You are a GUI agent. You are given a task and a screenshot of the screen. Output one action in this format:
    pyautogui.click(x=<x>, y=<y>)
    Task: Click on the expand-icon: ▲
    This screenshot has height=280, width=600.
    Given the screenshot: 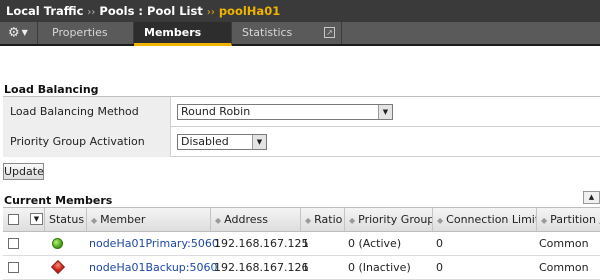 What is the action you would take?
    pyautogui.click(x=591, y=197)
    